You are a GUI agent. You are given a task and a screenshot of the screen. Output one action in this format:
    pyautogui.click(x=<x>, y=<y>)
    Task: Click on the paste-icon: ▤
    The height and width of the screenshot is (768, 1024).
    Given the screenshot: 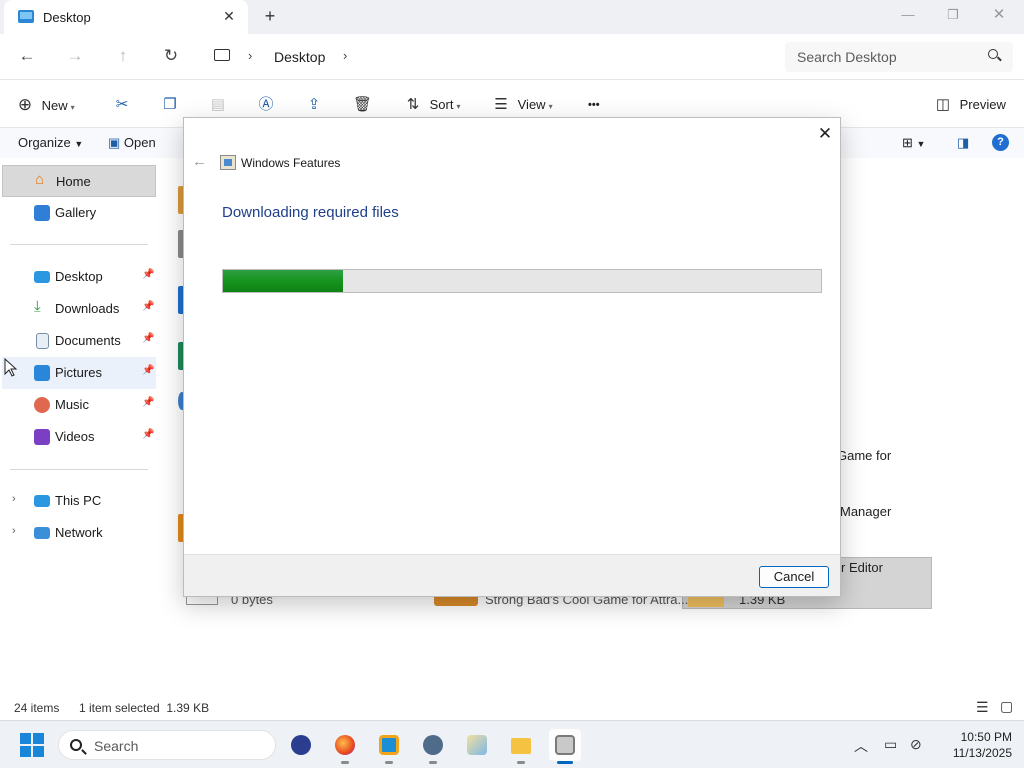 What is the action you would take?
    pyautogui.click(x=218, y=104)
    